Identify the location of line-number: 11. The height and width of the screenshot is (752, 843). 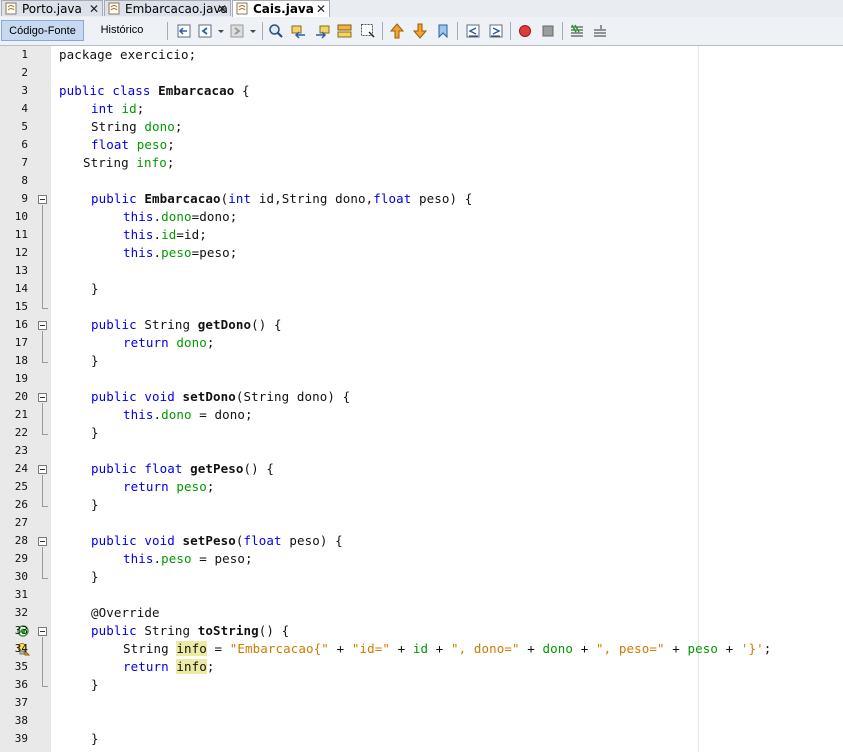
(21, 234).